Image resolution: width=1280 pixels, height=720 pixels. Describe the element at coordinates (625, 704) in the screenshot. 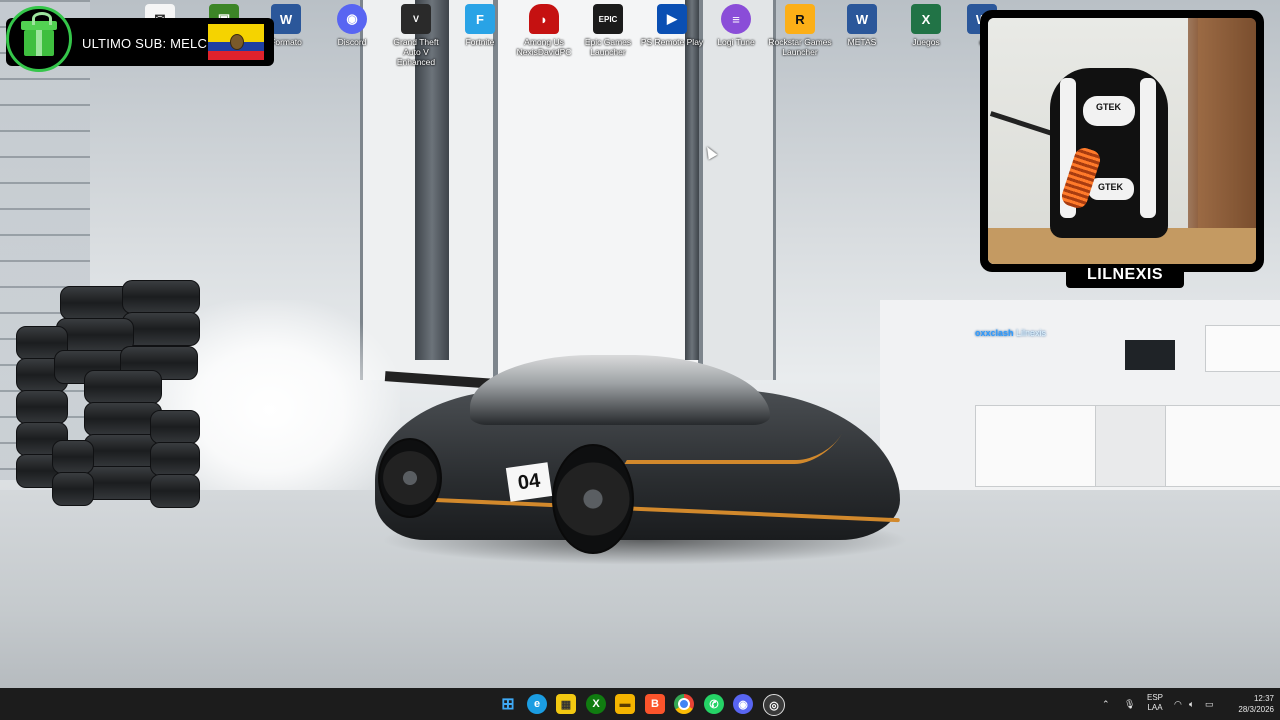

I see `file-explorer-icon: ▬` at that location.